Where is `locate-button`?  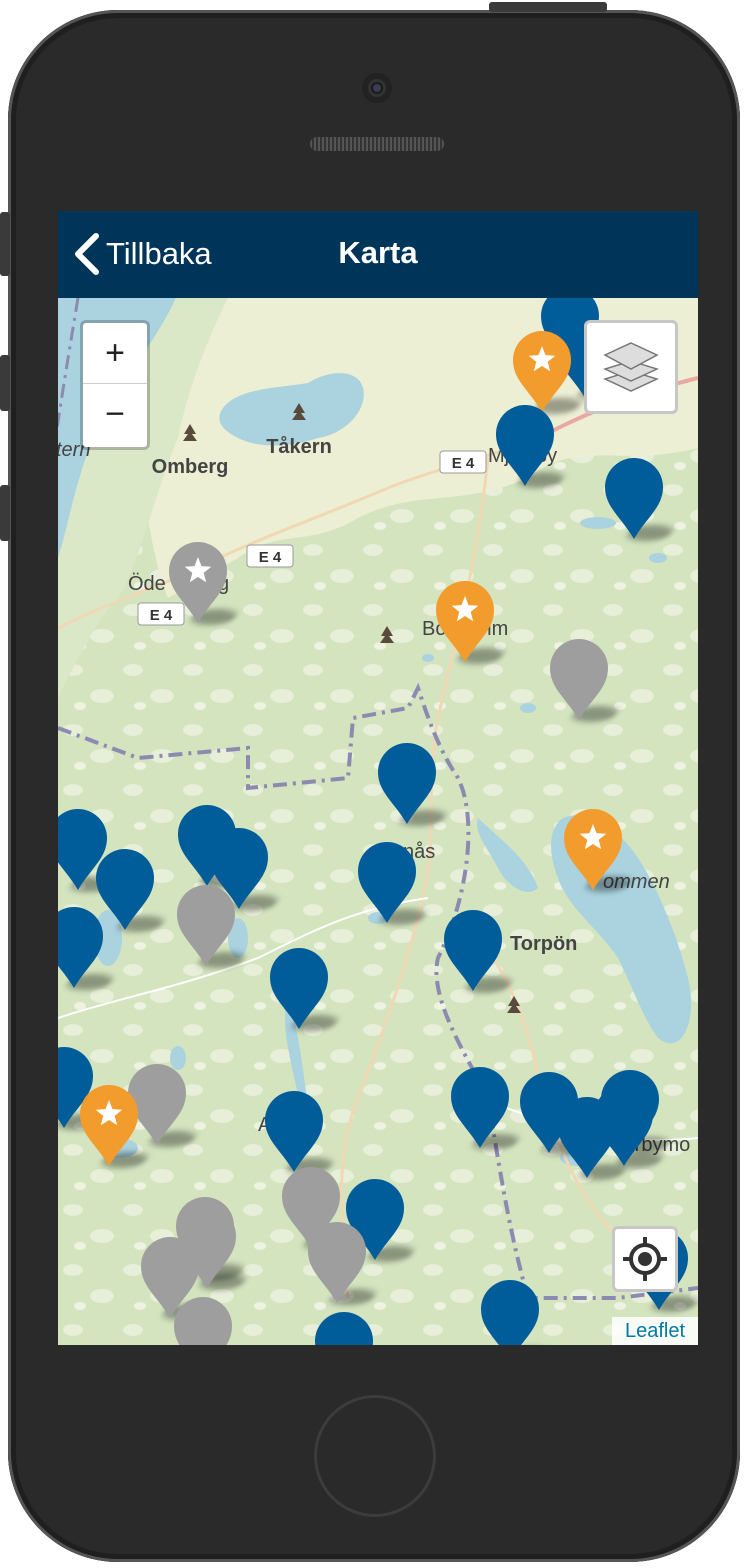
locate-button is located at coordinates (645, 1259).